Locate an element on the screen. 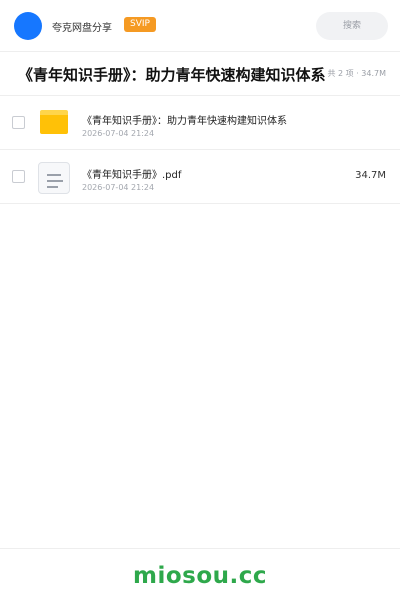 This screenshot has height=600, width=400. avatar is located at coordinates (28, 26).